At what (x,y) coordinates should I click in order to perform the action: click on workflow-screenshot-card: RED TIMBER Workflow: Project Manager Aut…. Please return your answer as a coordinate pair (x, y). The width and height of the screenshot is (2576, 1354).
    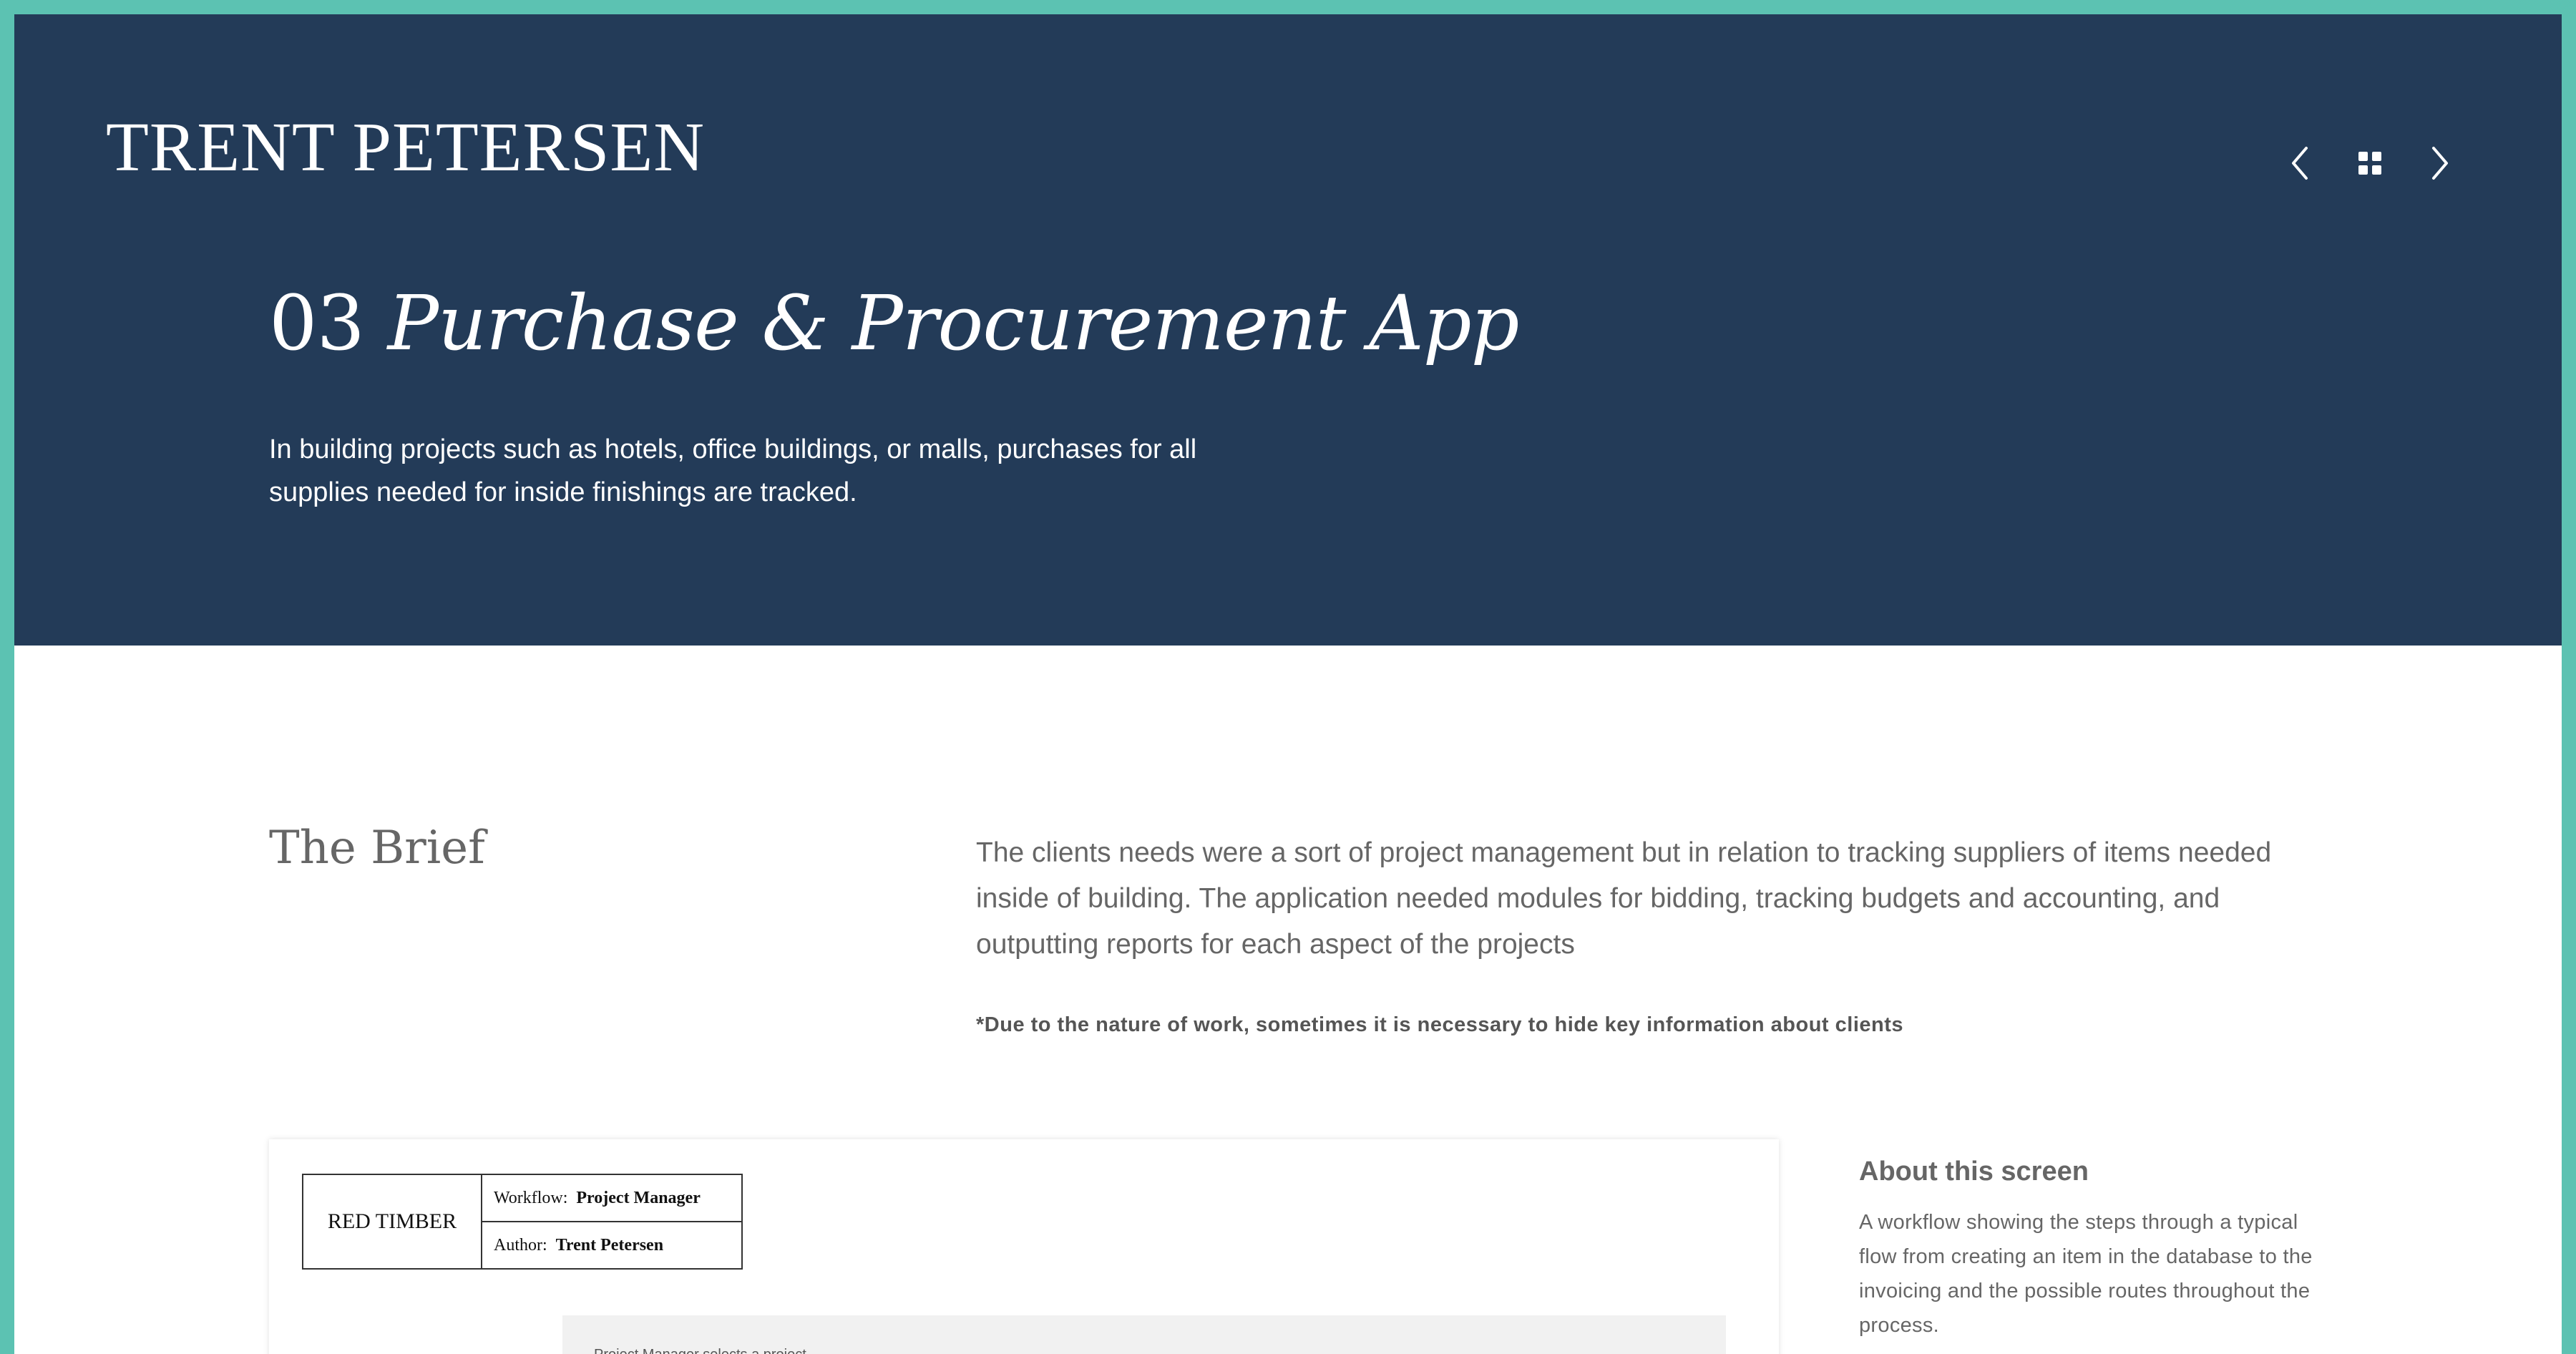
    Looking at the image, I should click on (1024, 1246).